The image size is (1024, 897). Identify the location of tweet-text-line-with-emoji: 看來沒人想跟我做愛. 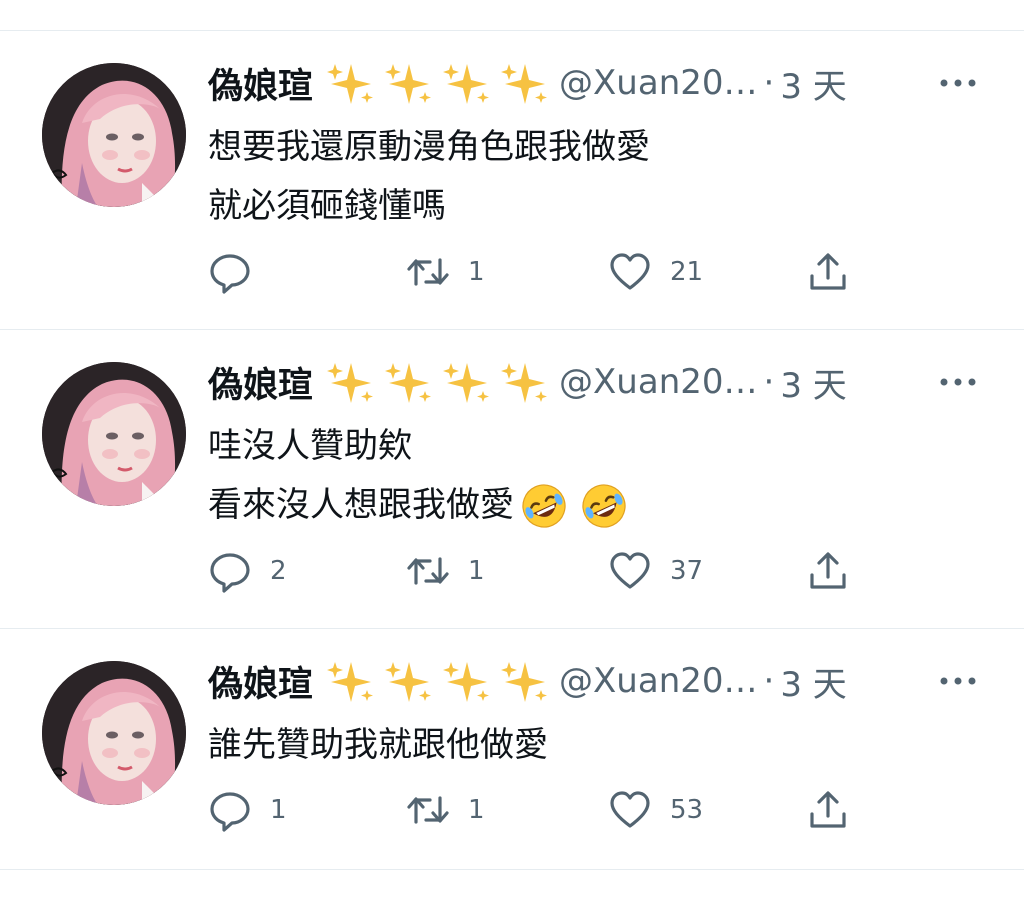
(418, 505).